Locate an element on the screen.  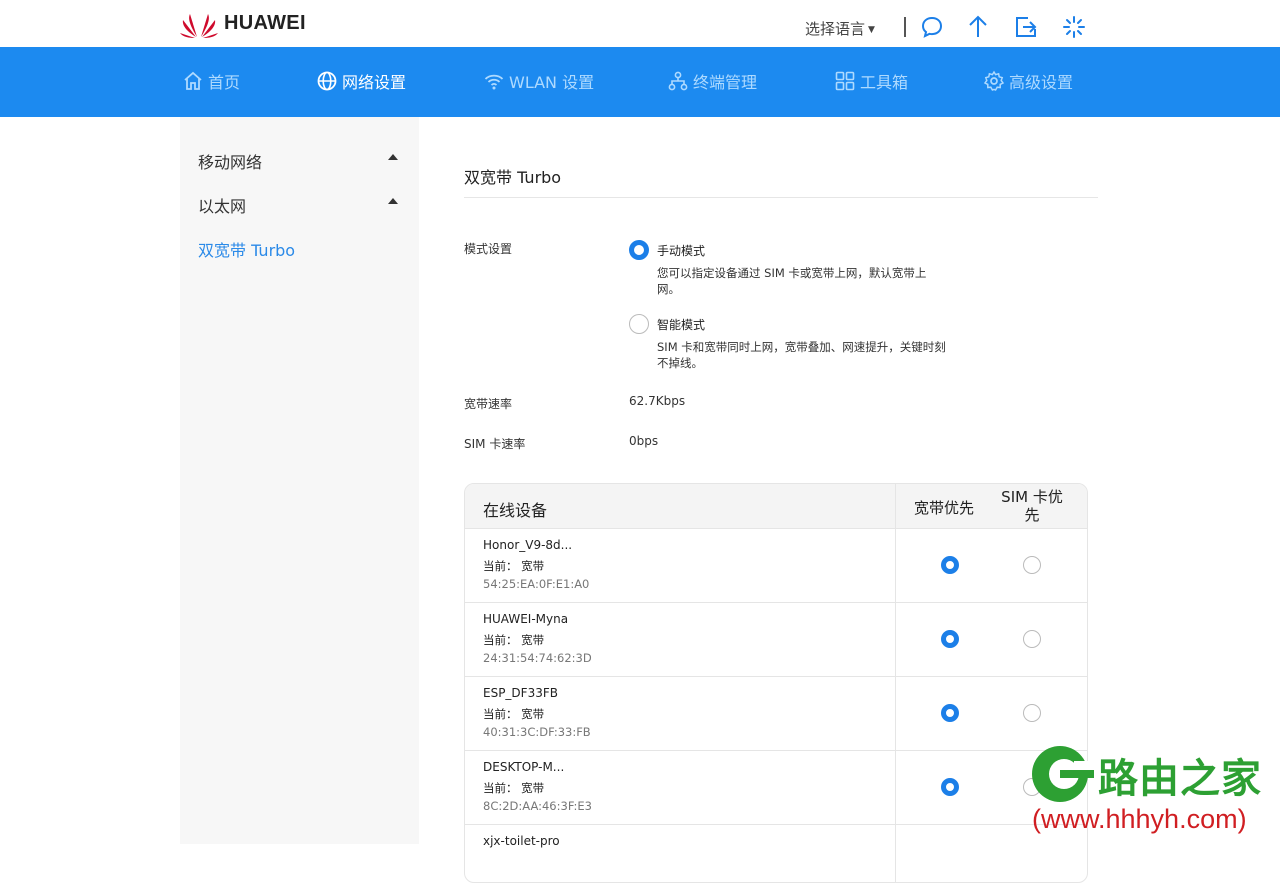
toolbox-icon is located at coordinates (845, 81).